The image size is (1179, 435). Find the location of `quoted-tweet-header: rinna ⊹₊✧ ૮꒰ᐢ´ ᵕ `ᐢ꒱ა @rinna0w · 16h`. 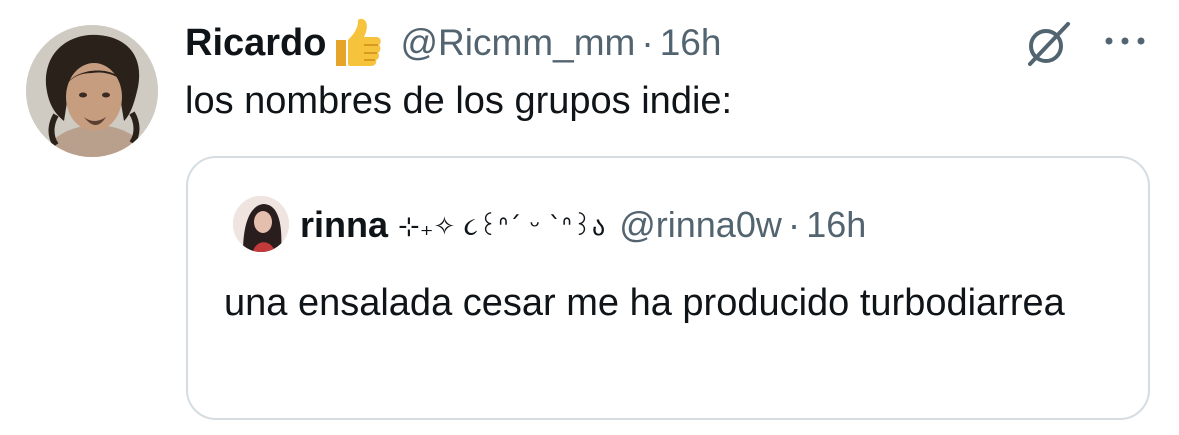

quoted-tweet-header: rinna ⊹₊✧ ૮꒰ᐢ´ ᵕ `ᐢ꒱ა @rinna0w · 16h is located at coordinates (583, 225).